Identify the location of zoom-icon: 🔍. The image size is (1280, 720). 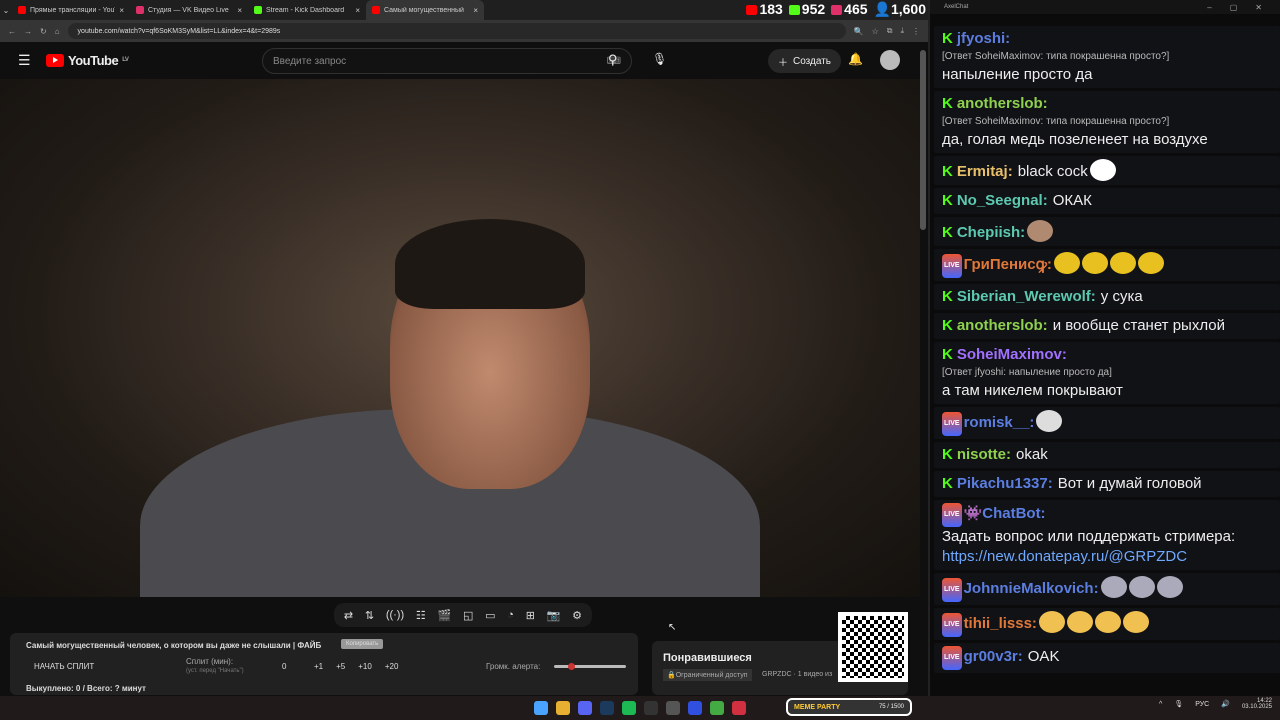
(859, 31).